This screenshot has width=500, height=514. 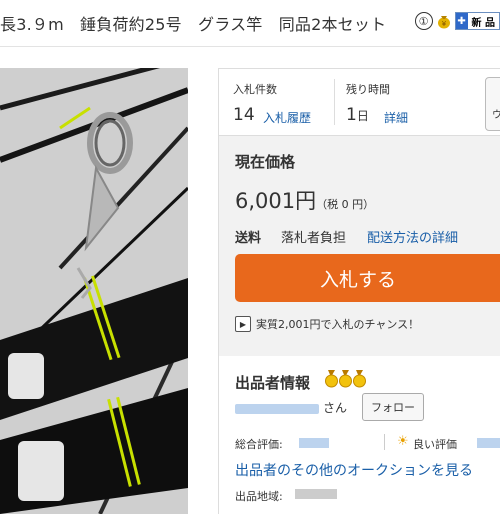 What do you see at coordinates (273, 383) in the screenshot?
I see `seller-info-title: 出品者情報` at bounding box center [273, 383].